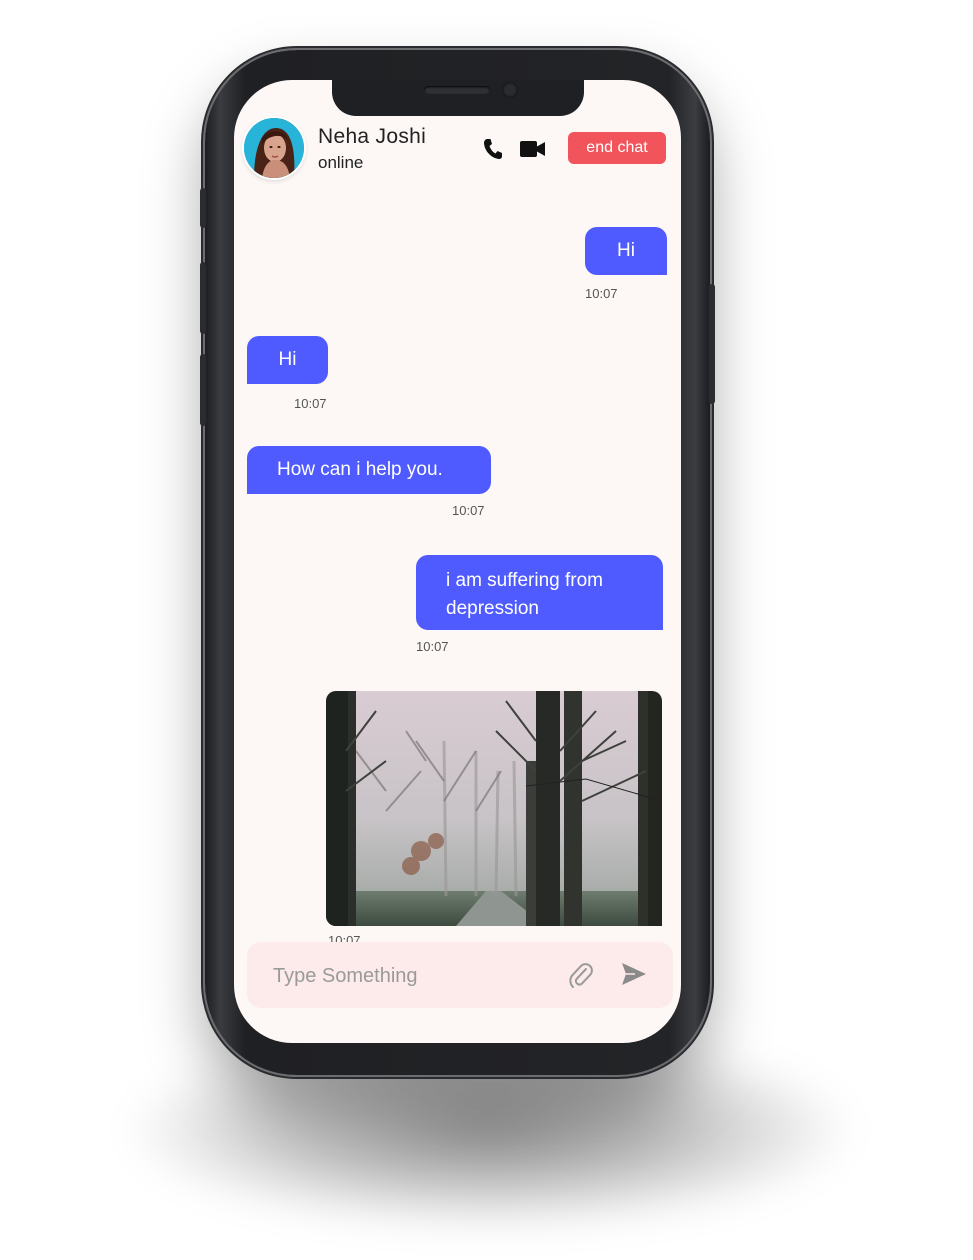  Describe the element at coordinates (539, 592) in the screenshot. I see `message-bubble-sent: i am suffering from depression` at that location.